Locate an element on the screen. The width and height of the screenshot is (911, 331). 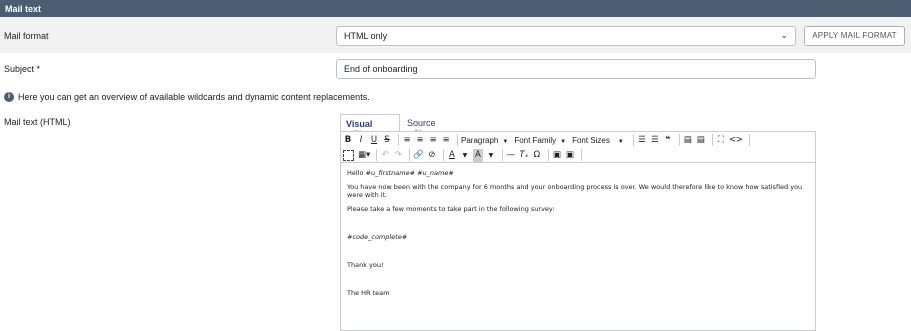
fullscreen-icon: ⛶ is located at coordinates (721, 140).